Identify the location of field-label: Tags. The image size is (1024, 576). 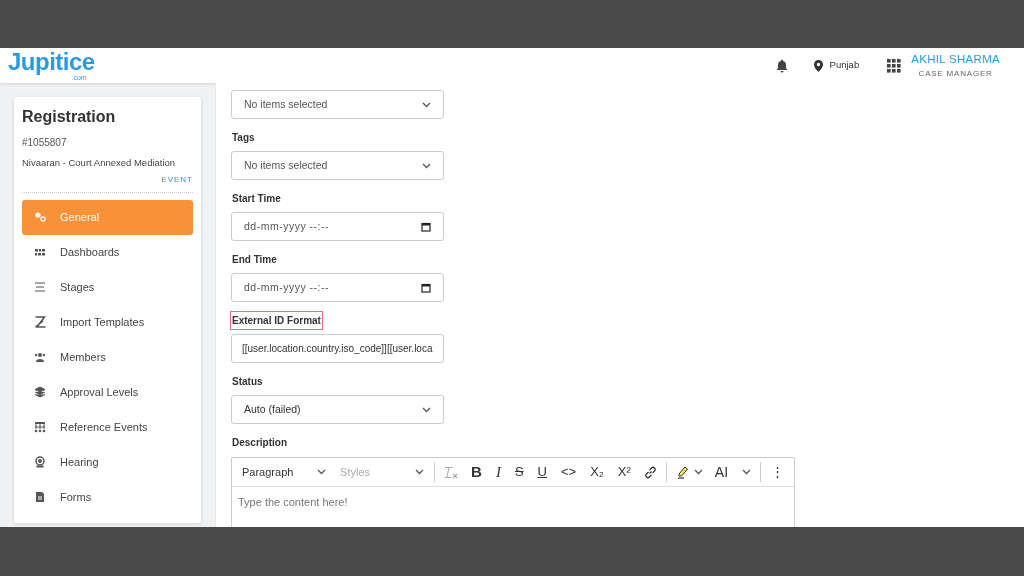
(243, 138).